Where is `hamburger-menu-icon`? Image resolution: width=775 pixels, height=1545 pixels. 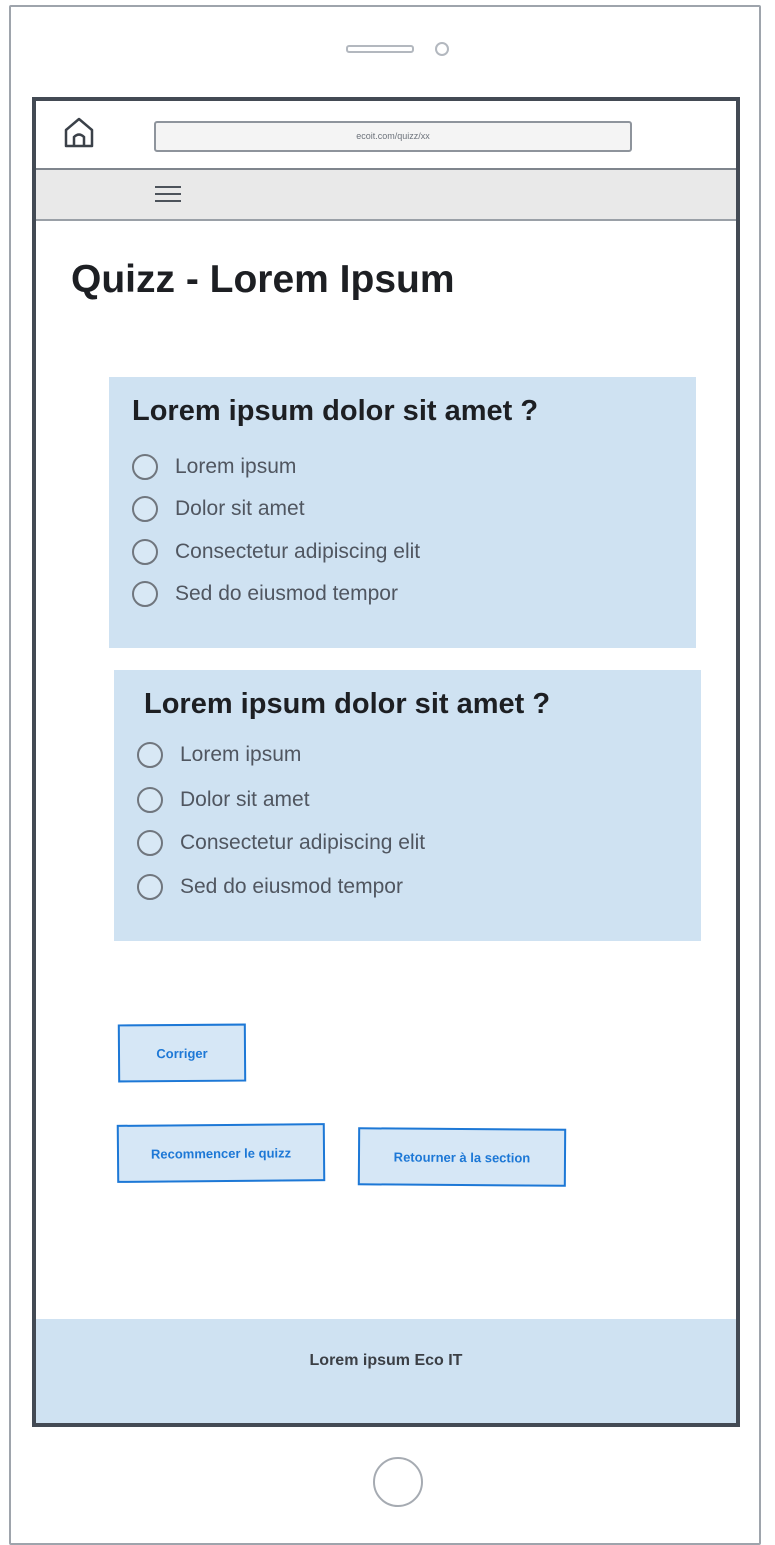
hamburger-menu-icon is located at coordinates (168, 194).